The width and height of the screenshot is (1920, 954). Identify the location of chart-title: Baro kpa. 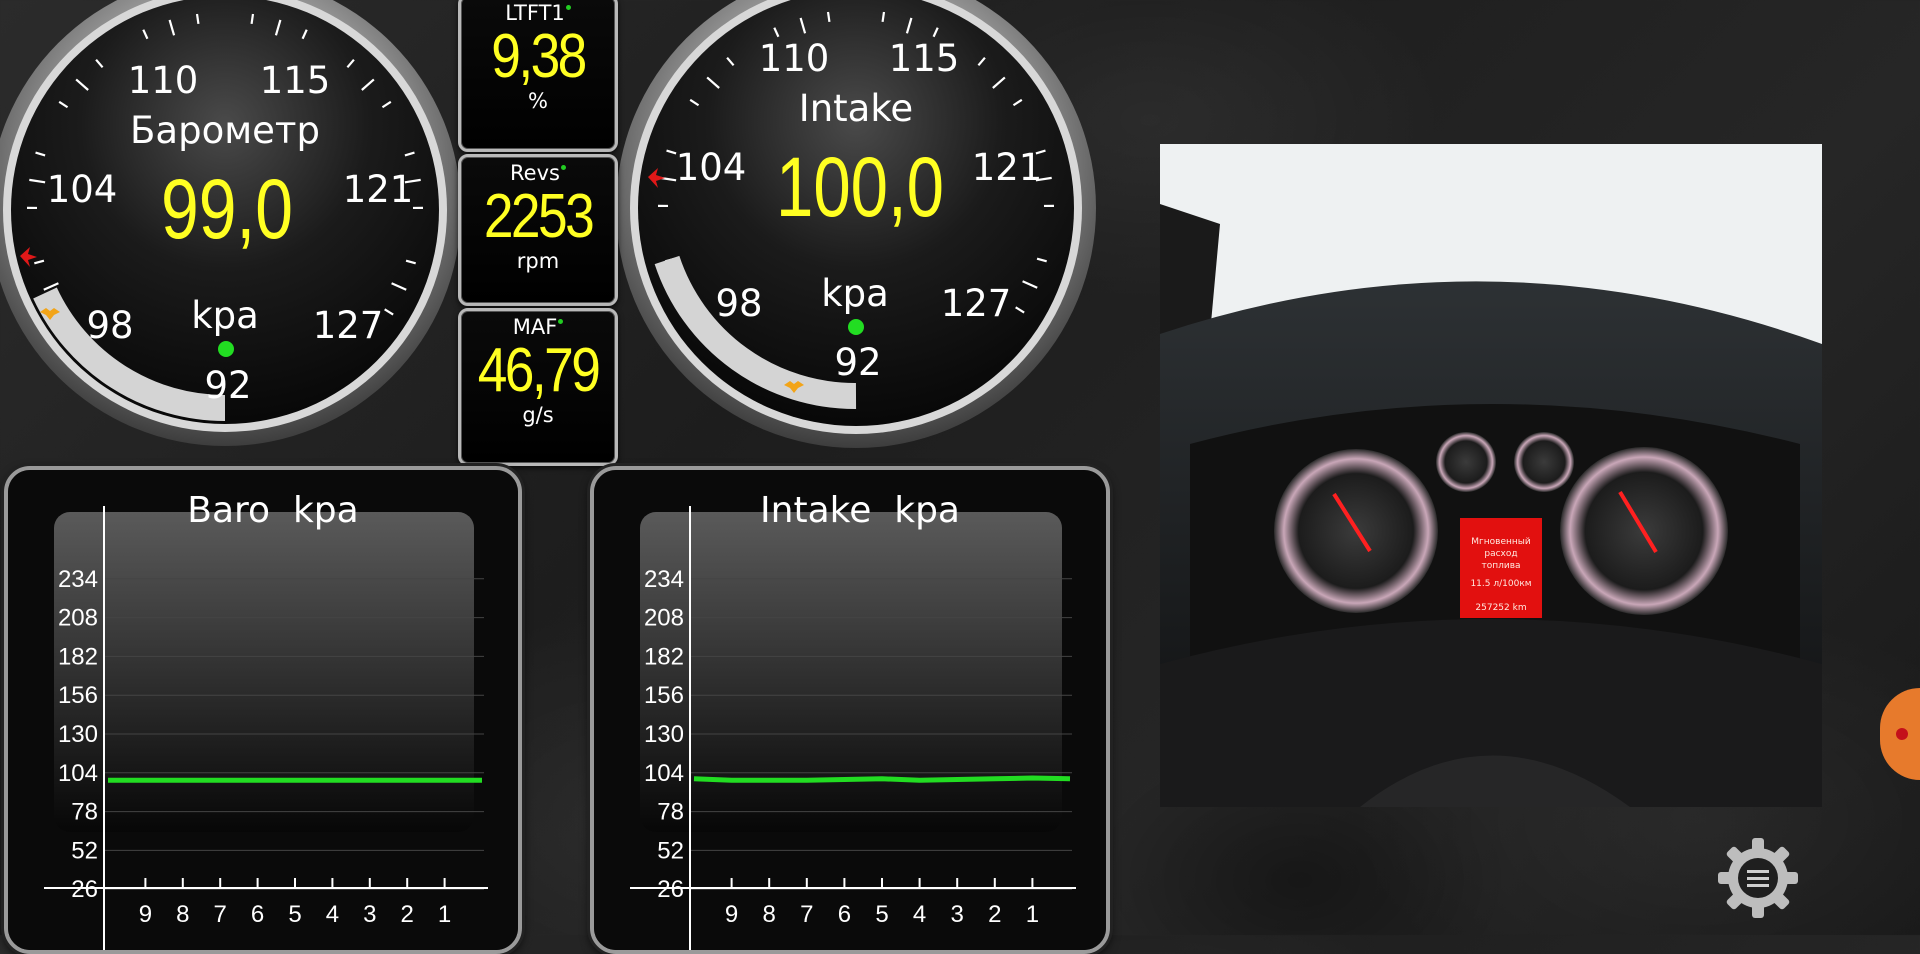
(272, 510).